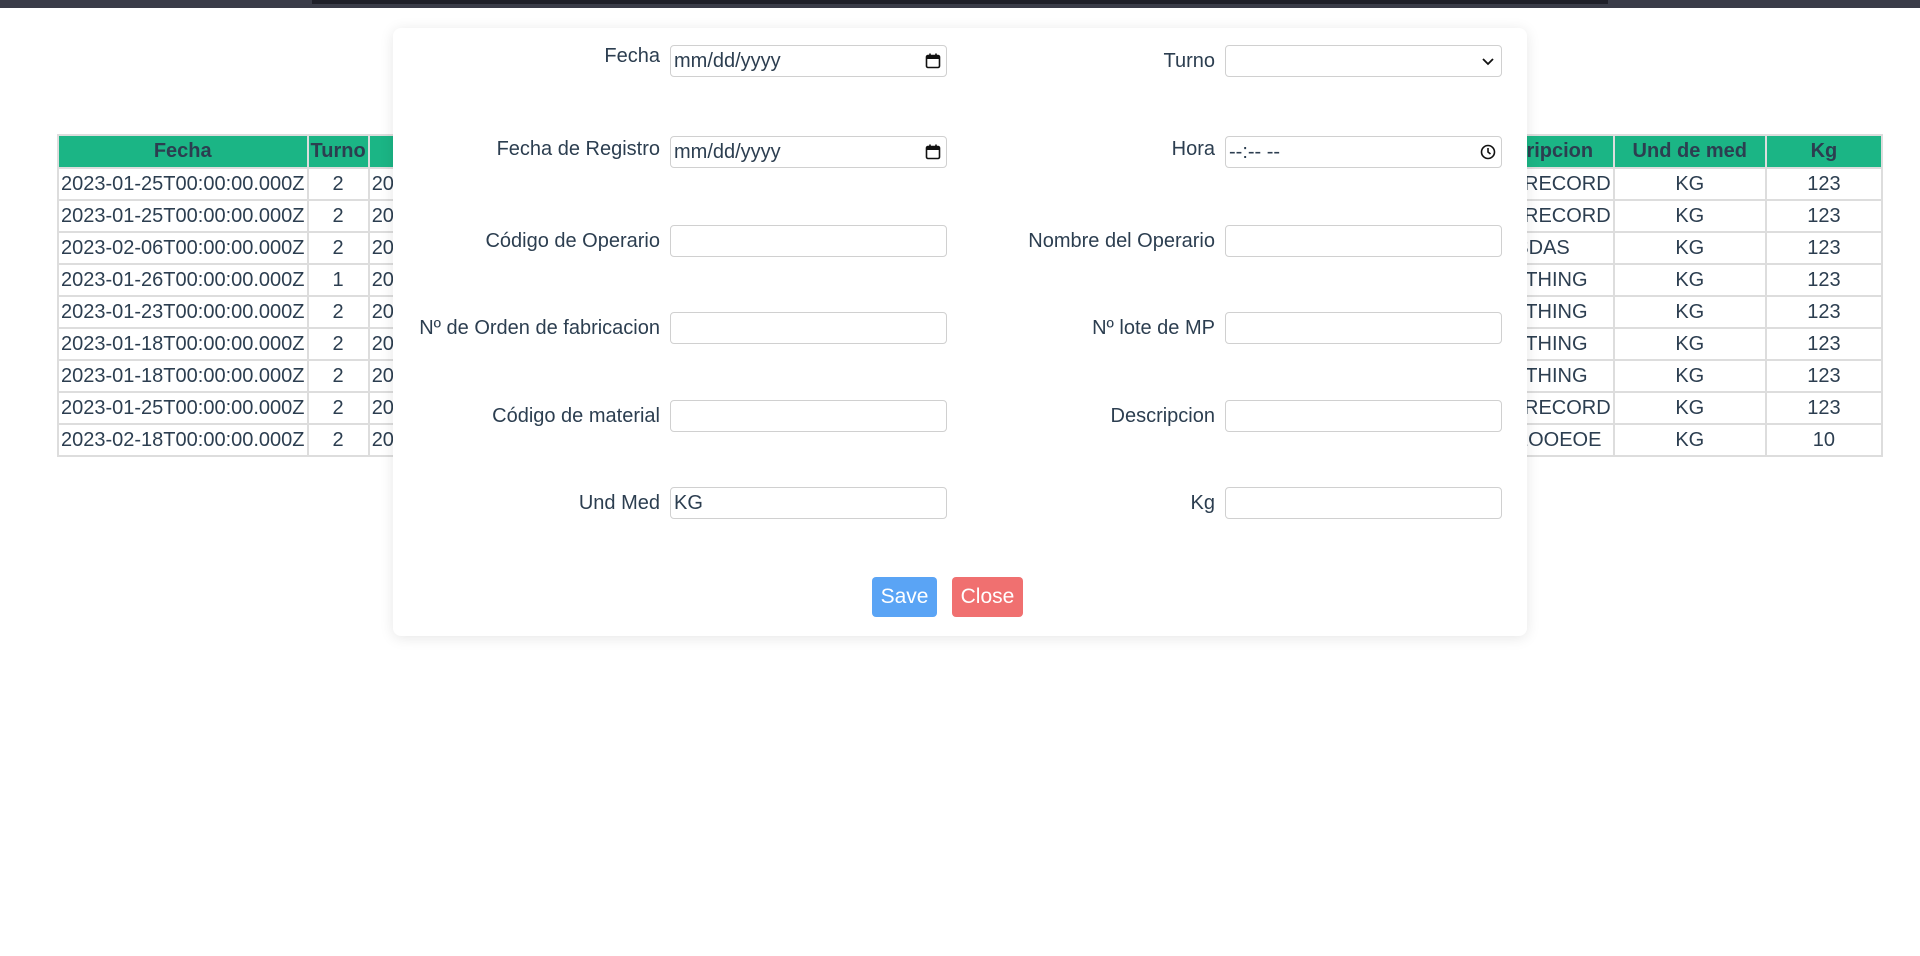  Describe the element at coordinates (1363, 61) in the screenshot. I see `turno-select` at that location.